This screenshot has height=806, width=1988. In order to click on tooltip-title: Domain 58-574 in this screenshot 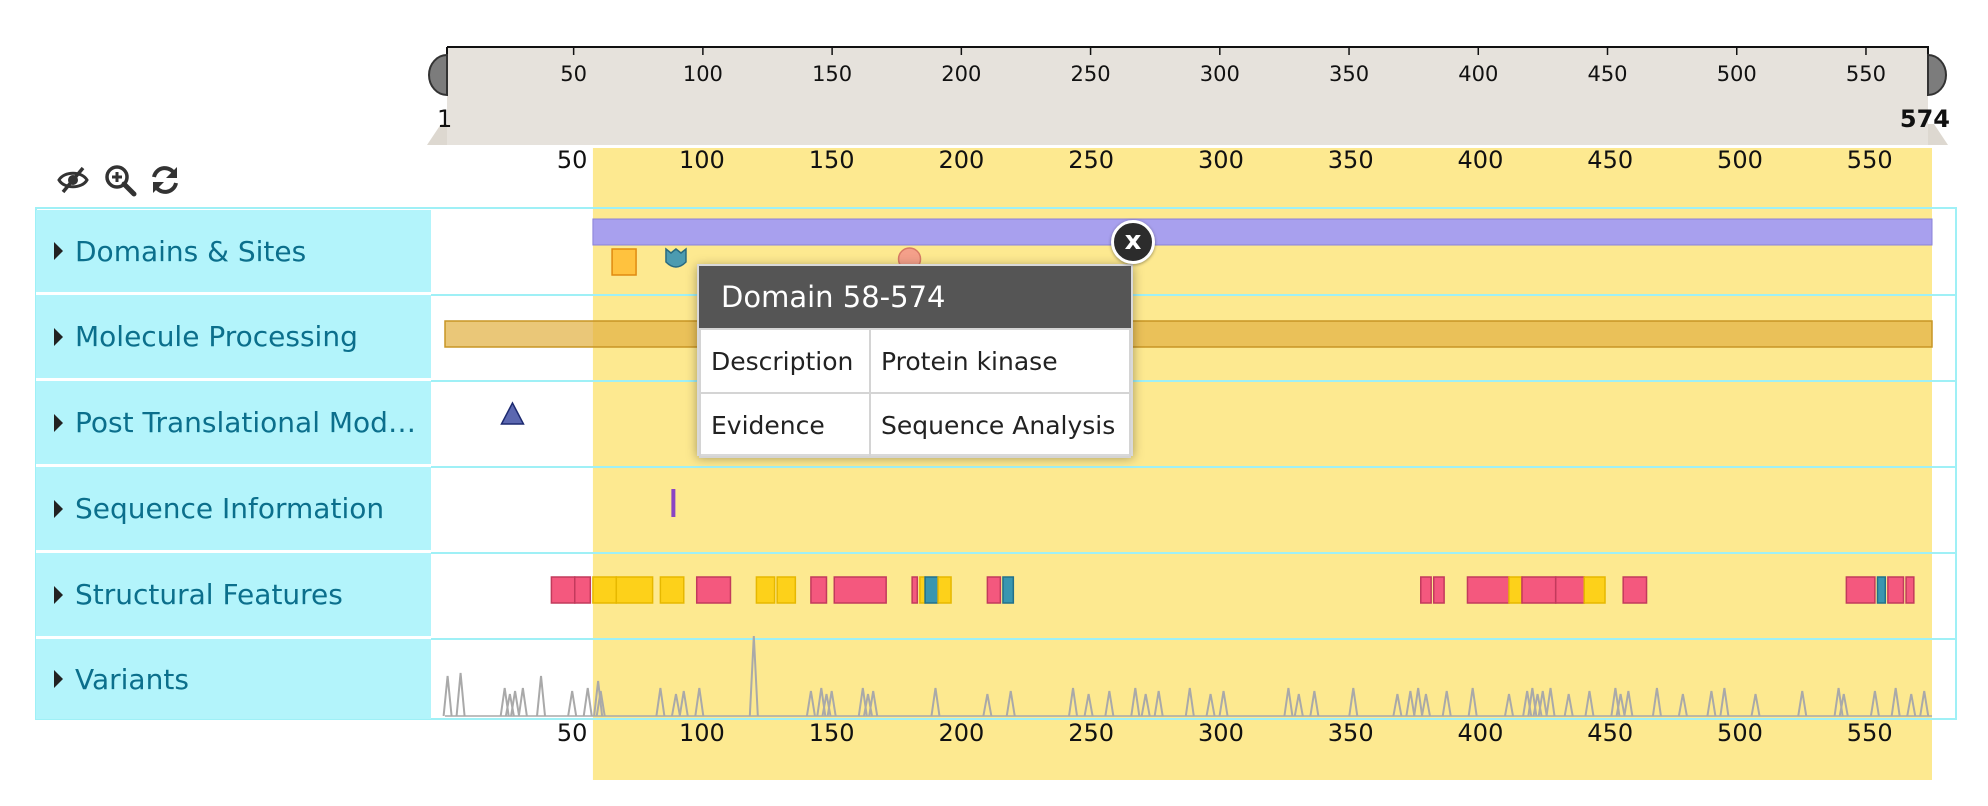, I will do `click(915, 297)`.